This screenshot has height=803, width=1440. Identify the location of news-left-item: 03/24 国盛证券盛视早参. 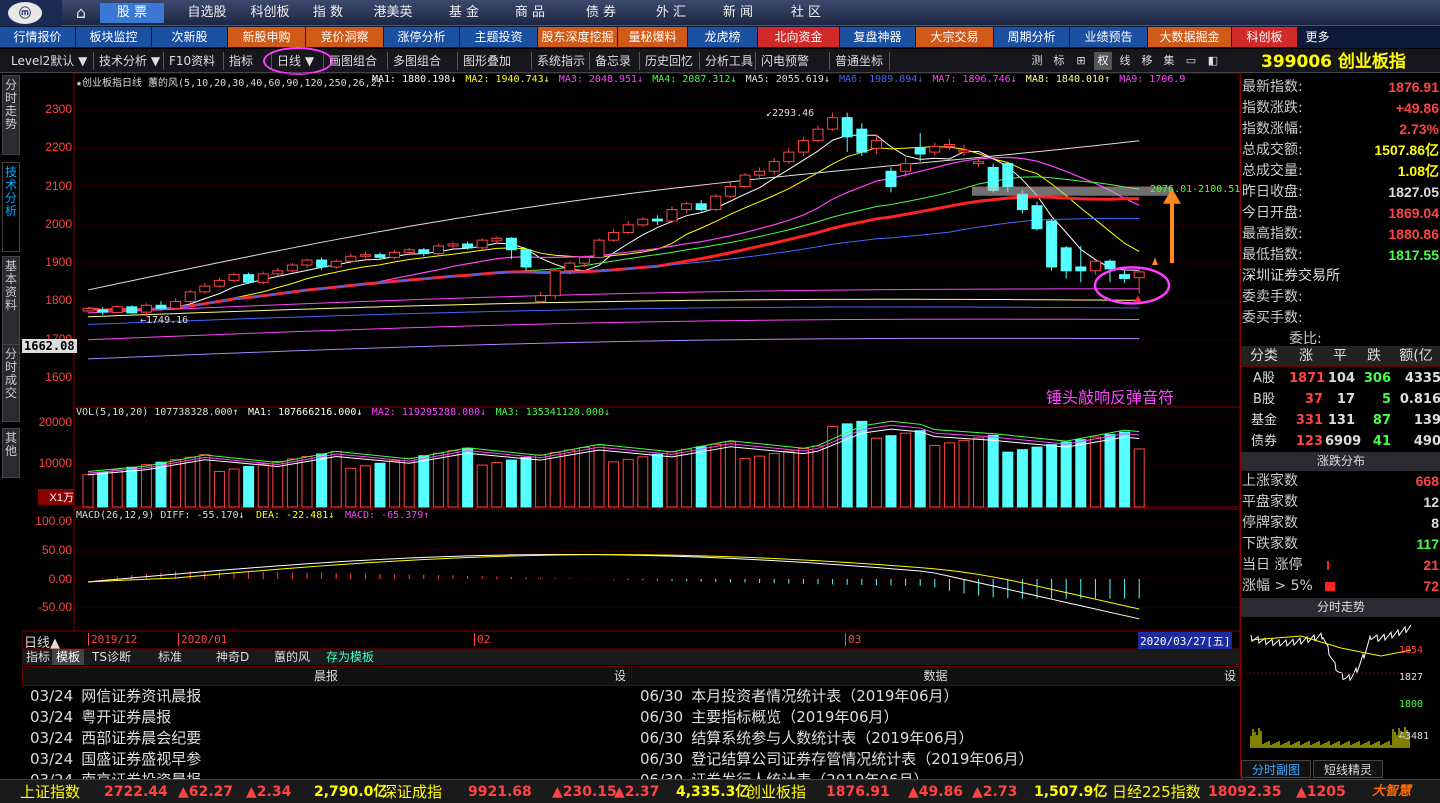
(115, 759).